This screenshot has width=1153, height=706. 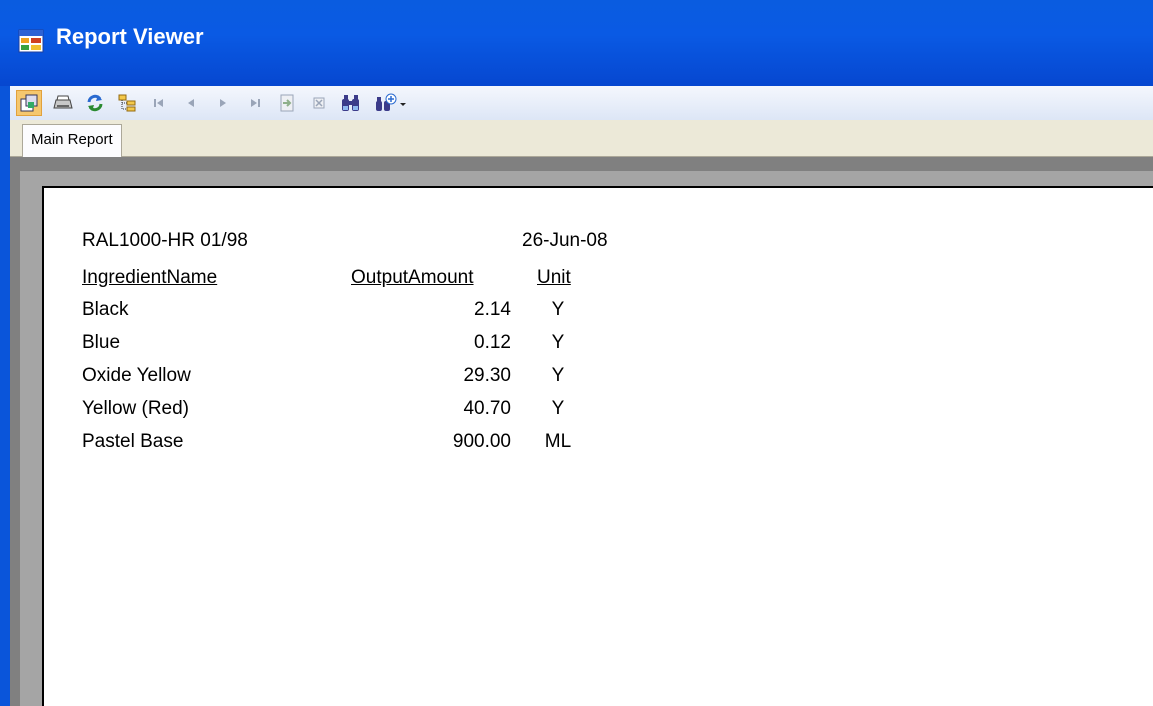 What do you see at coordinates (150, 277) in the screenshot?
I see `header-ingredient-name: IngredientName` at bounding box center [150, 277].